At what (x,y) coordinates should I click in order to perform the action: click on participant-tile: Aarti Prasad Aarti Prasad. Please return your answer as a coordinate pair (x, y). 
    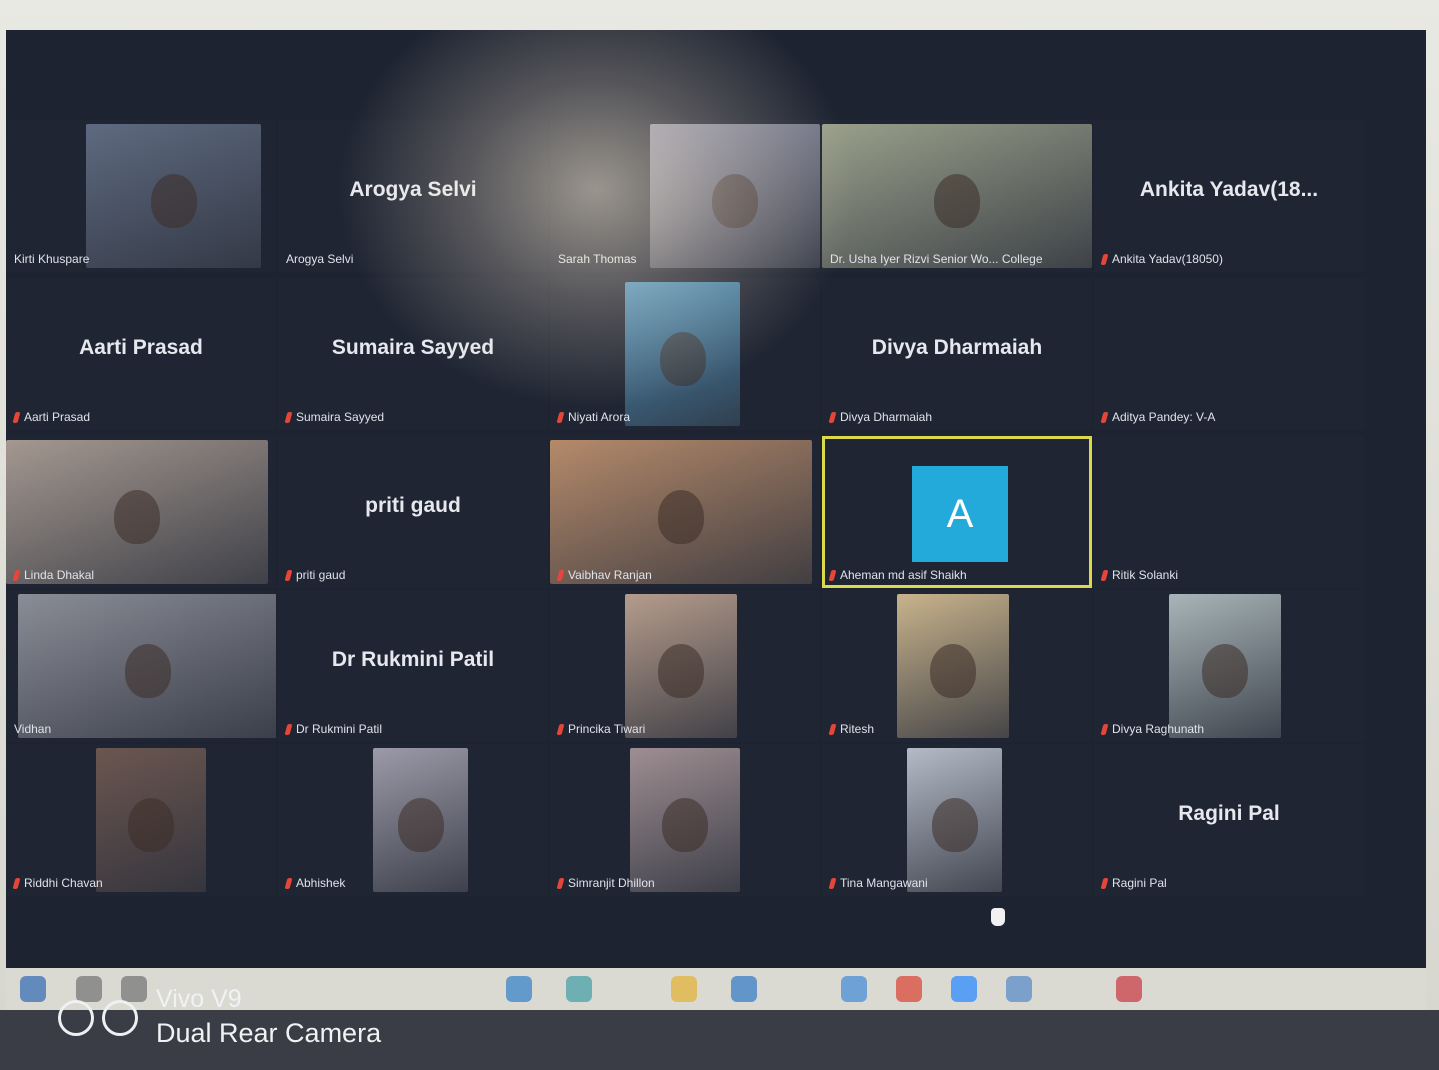
    Looking at the image, I should click on (141, 354).